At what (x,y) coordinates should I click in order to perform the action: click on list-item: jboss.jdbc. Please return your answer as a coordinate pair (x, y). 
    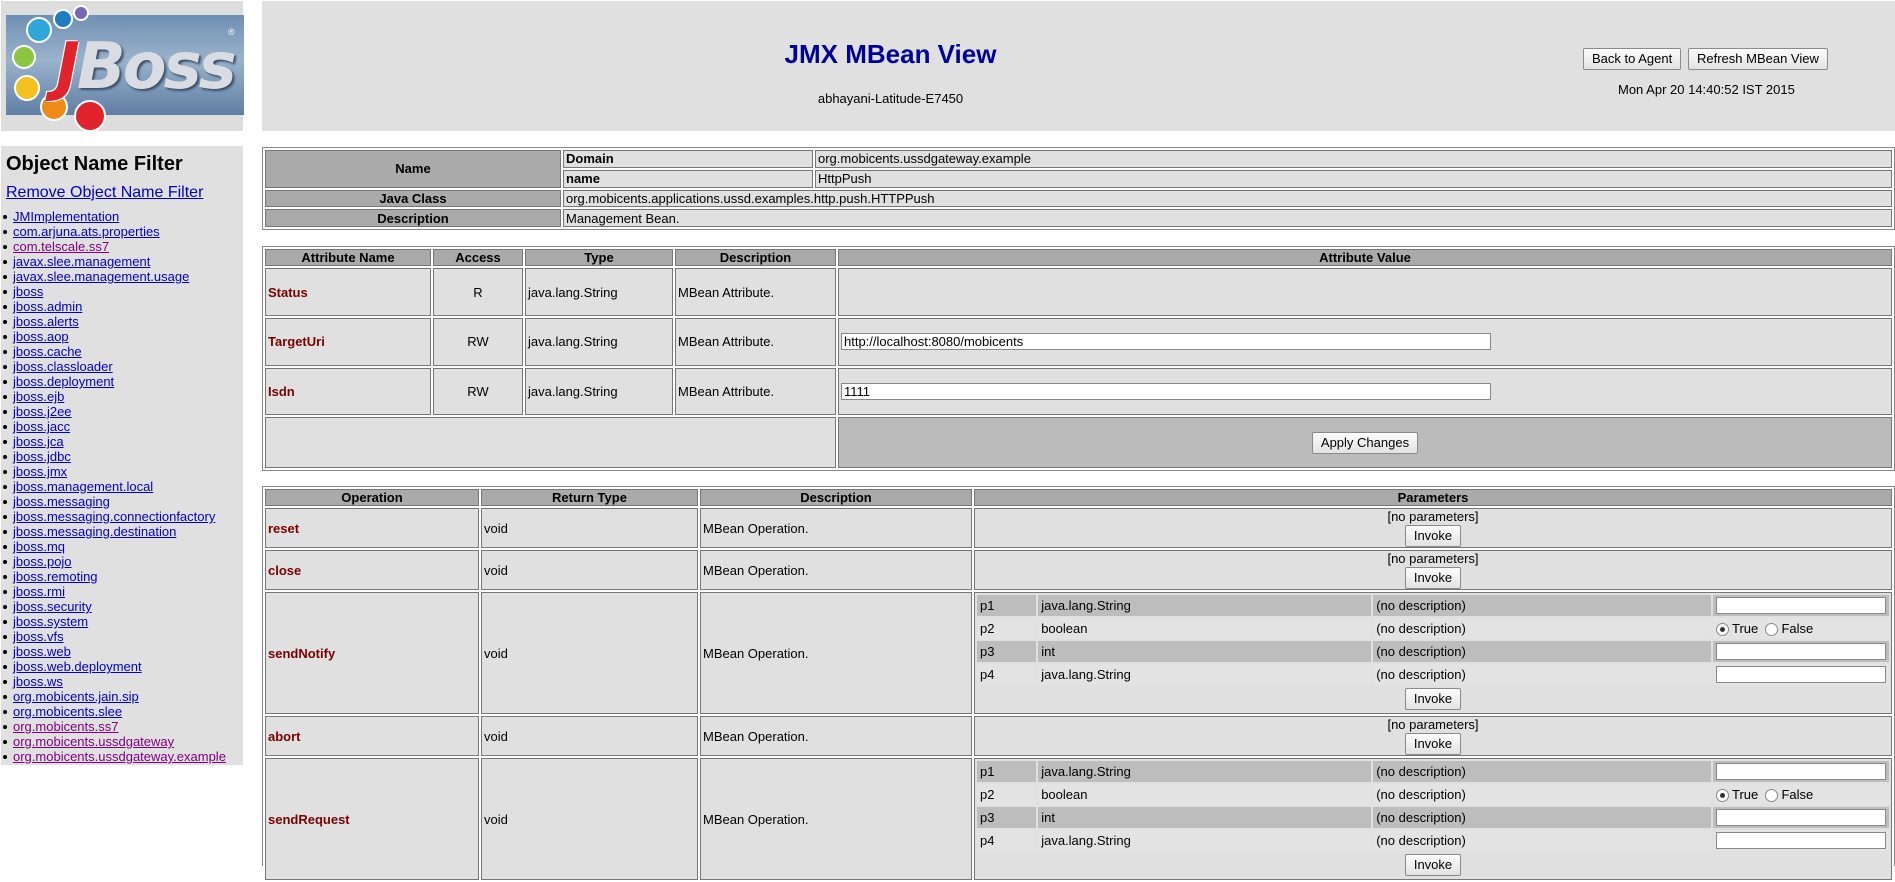
    Looking at the image, I should click on (113, 456).